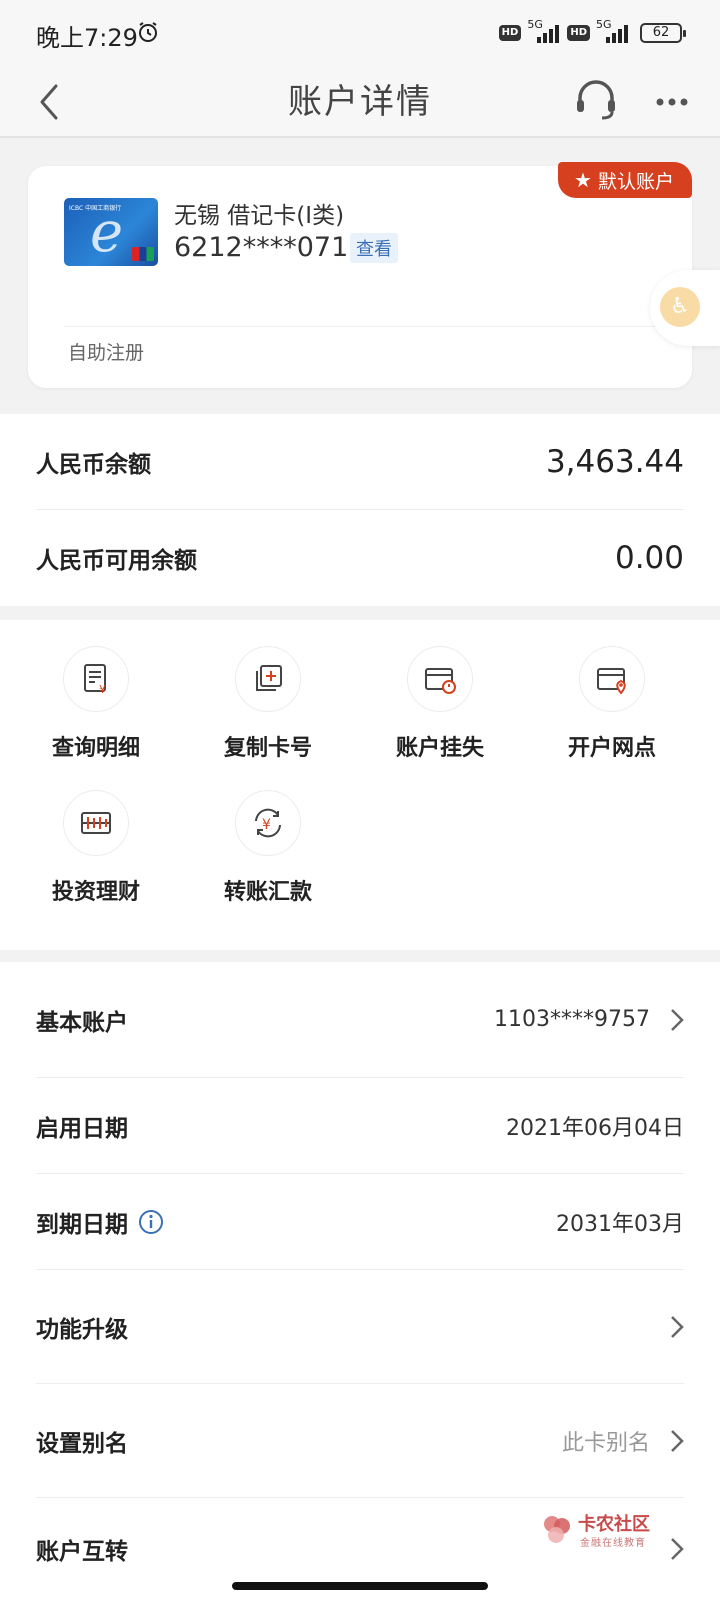 This screenshot has height=1600, width=720. What do you see at coordinates (613, 1543) in the screenshot?
I see `watermark-subtitle: 金融在线教育` at bounding box center [613, 1543].